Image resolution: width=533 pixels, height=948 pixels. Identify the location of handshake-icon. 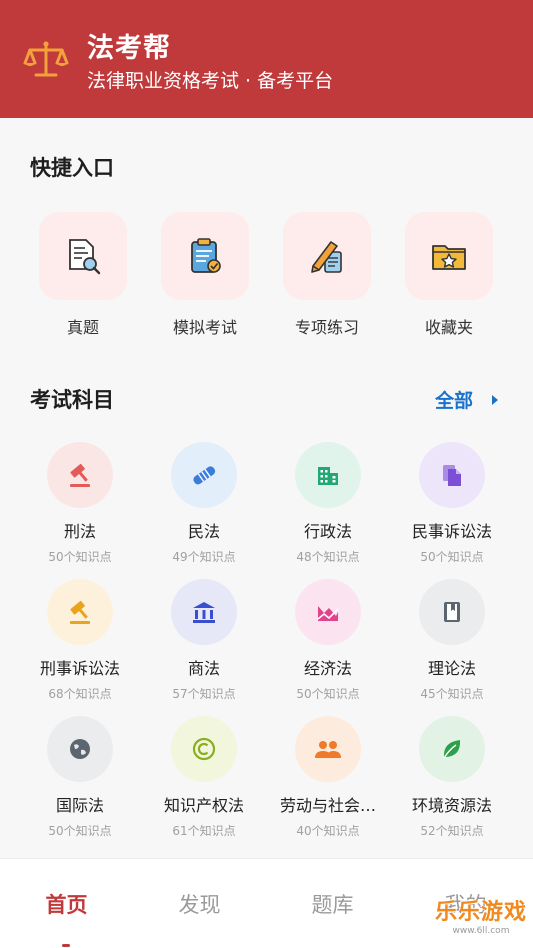
(204, 475).